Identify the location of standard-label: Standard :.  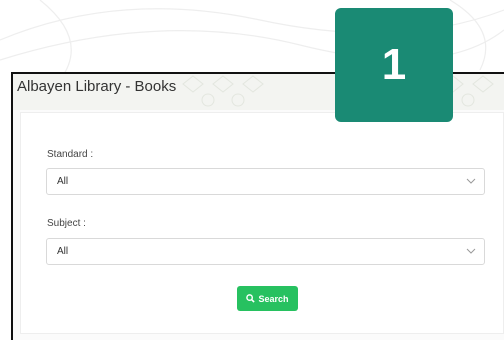
(70, 154).